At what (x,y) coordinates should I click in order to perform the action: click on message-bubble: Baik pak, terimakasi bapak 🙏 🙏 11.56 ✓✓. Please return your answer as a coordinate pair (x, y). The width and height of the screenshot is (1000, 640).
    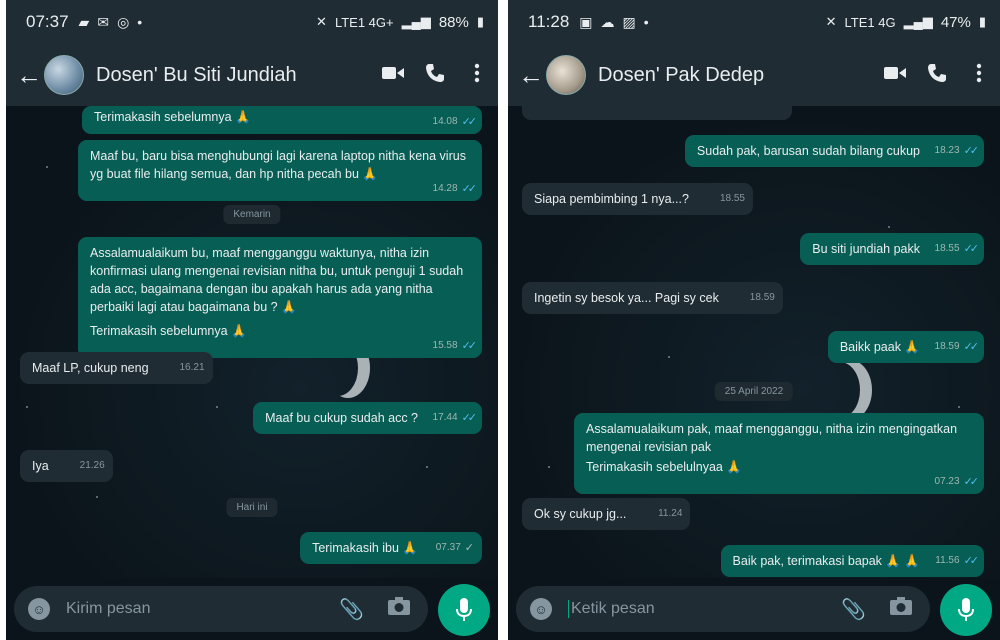
    Looking at the image, I should click on (852, 561).